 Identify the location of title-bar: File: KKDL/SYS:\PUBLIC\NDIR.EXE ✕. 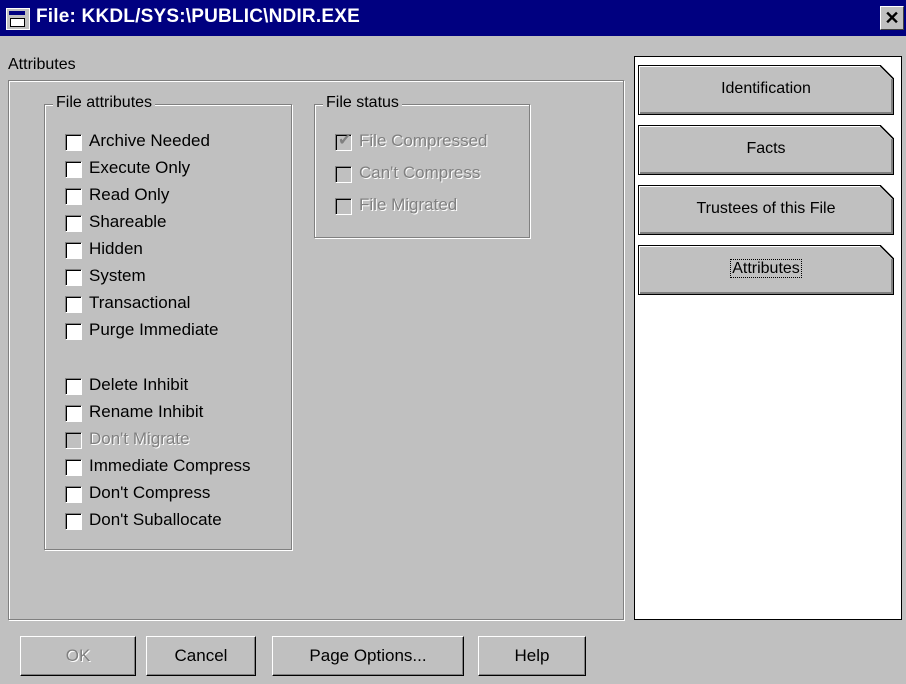
(453, 18).